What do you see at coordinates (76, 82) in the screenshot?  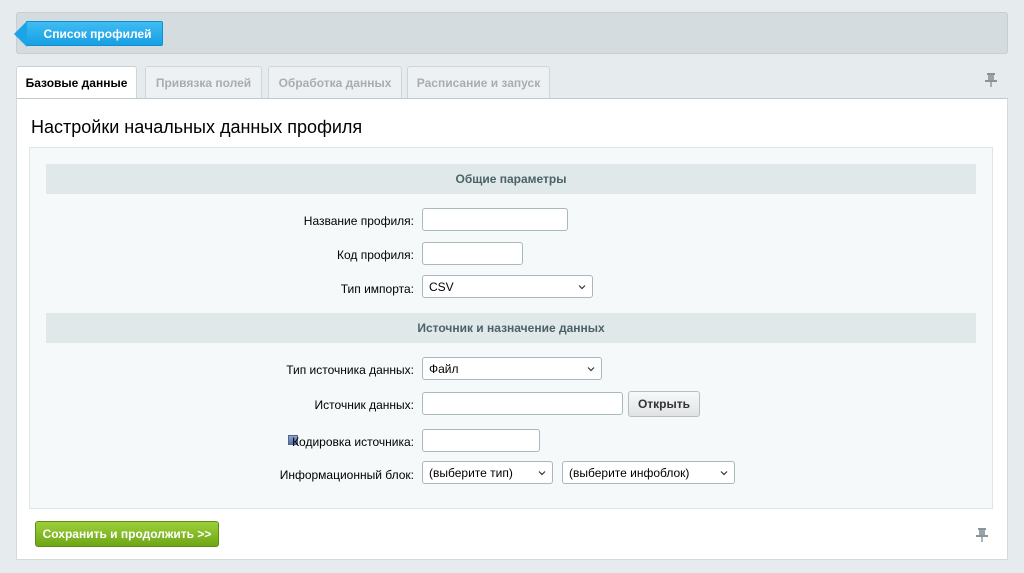 I see `tab-base-data: Базовые данные` at bounding box center [76, 82].